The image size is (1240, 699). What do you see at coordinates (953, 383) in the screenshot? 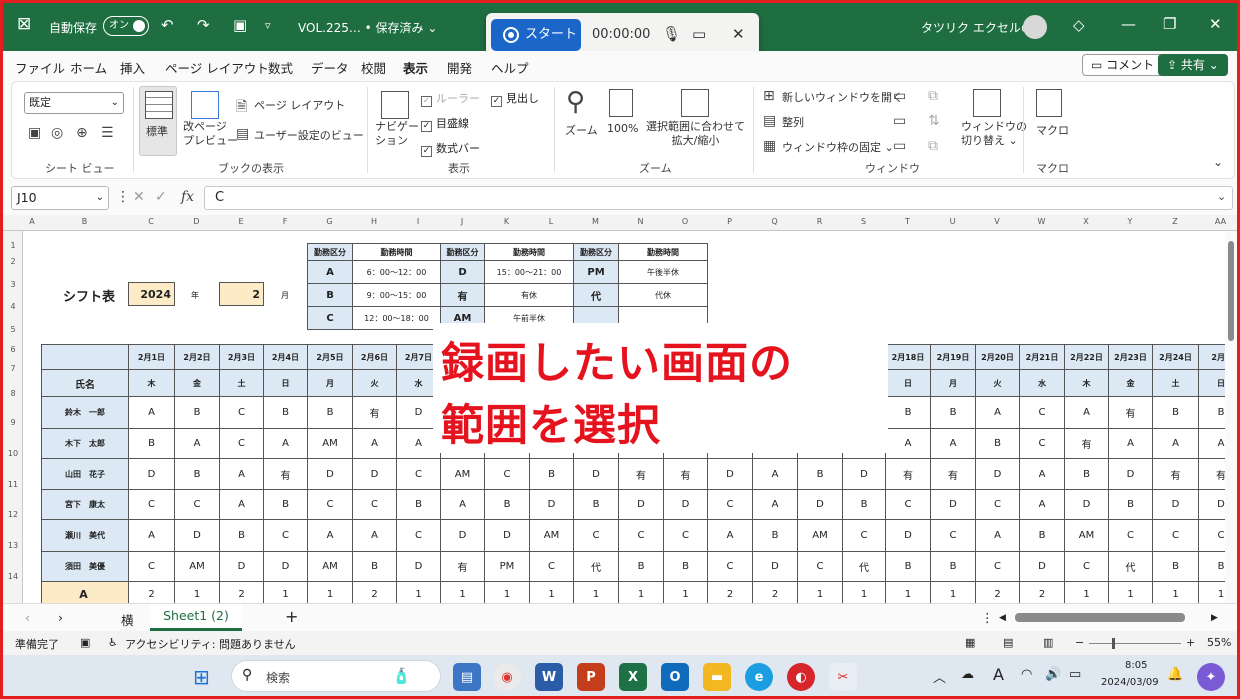
I see `day-header: 月` at bounding box center [953, 383].